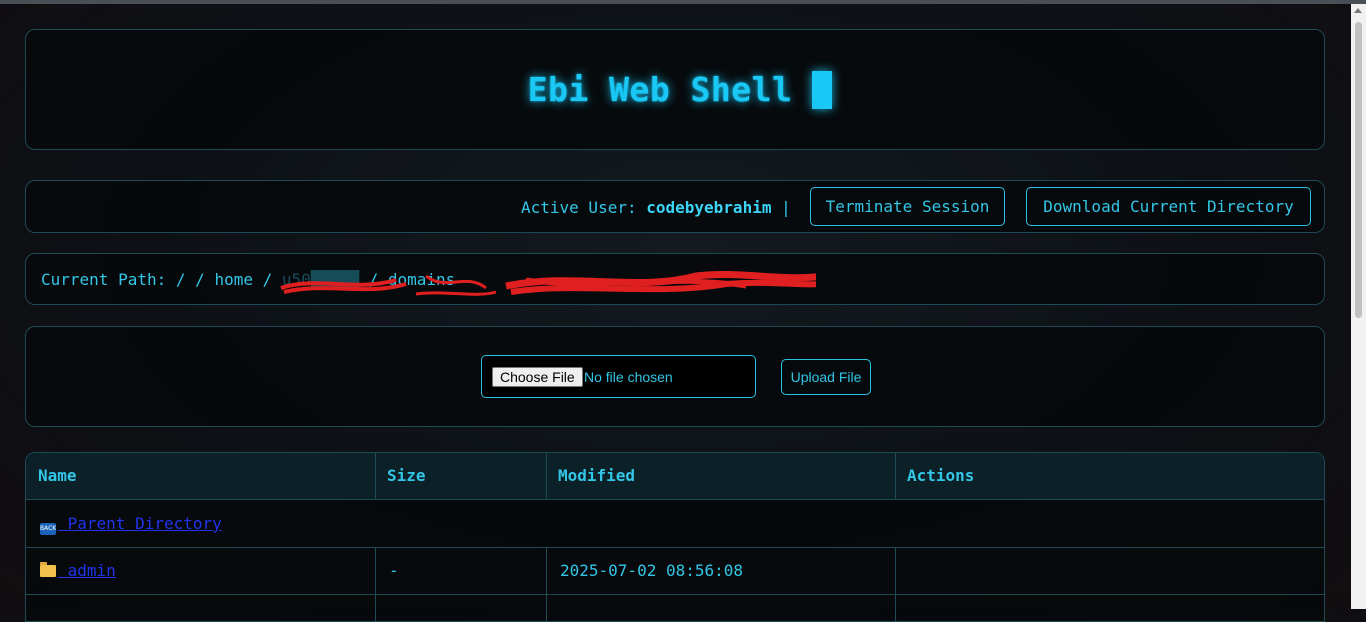  Describe the element at coordinates (460, 476) in the screenshot. I see `column-header-size: Size` at that location.